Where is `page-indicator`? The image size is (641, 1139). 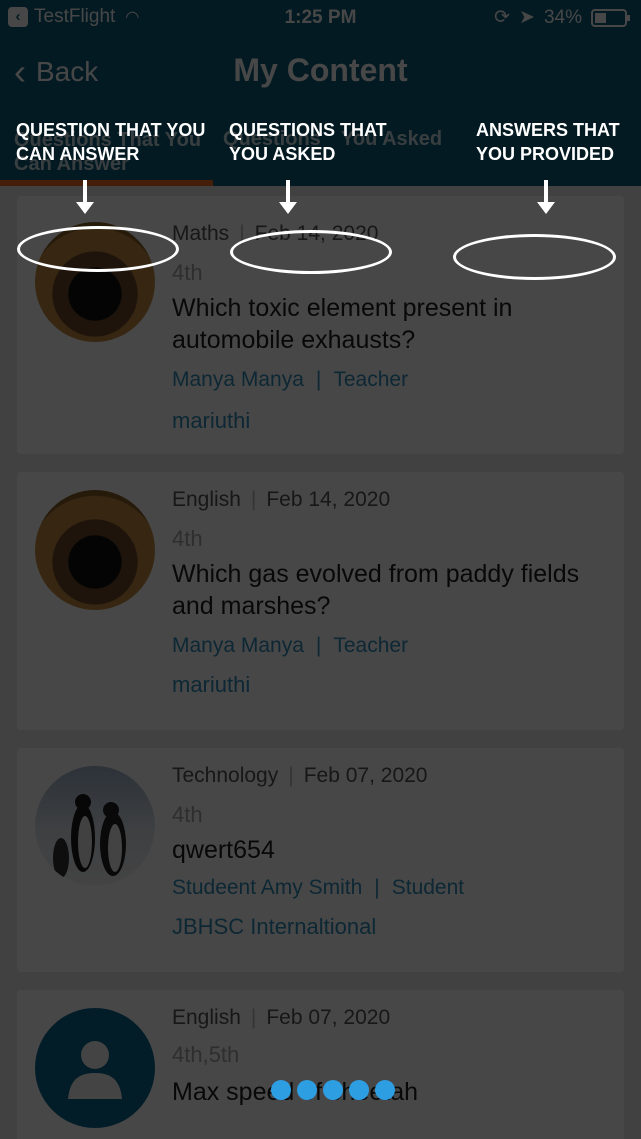
page-indicator is located at coordinates (333, 1090).